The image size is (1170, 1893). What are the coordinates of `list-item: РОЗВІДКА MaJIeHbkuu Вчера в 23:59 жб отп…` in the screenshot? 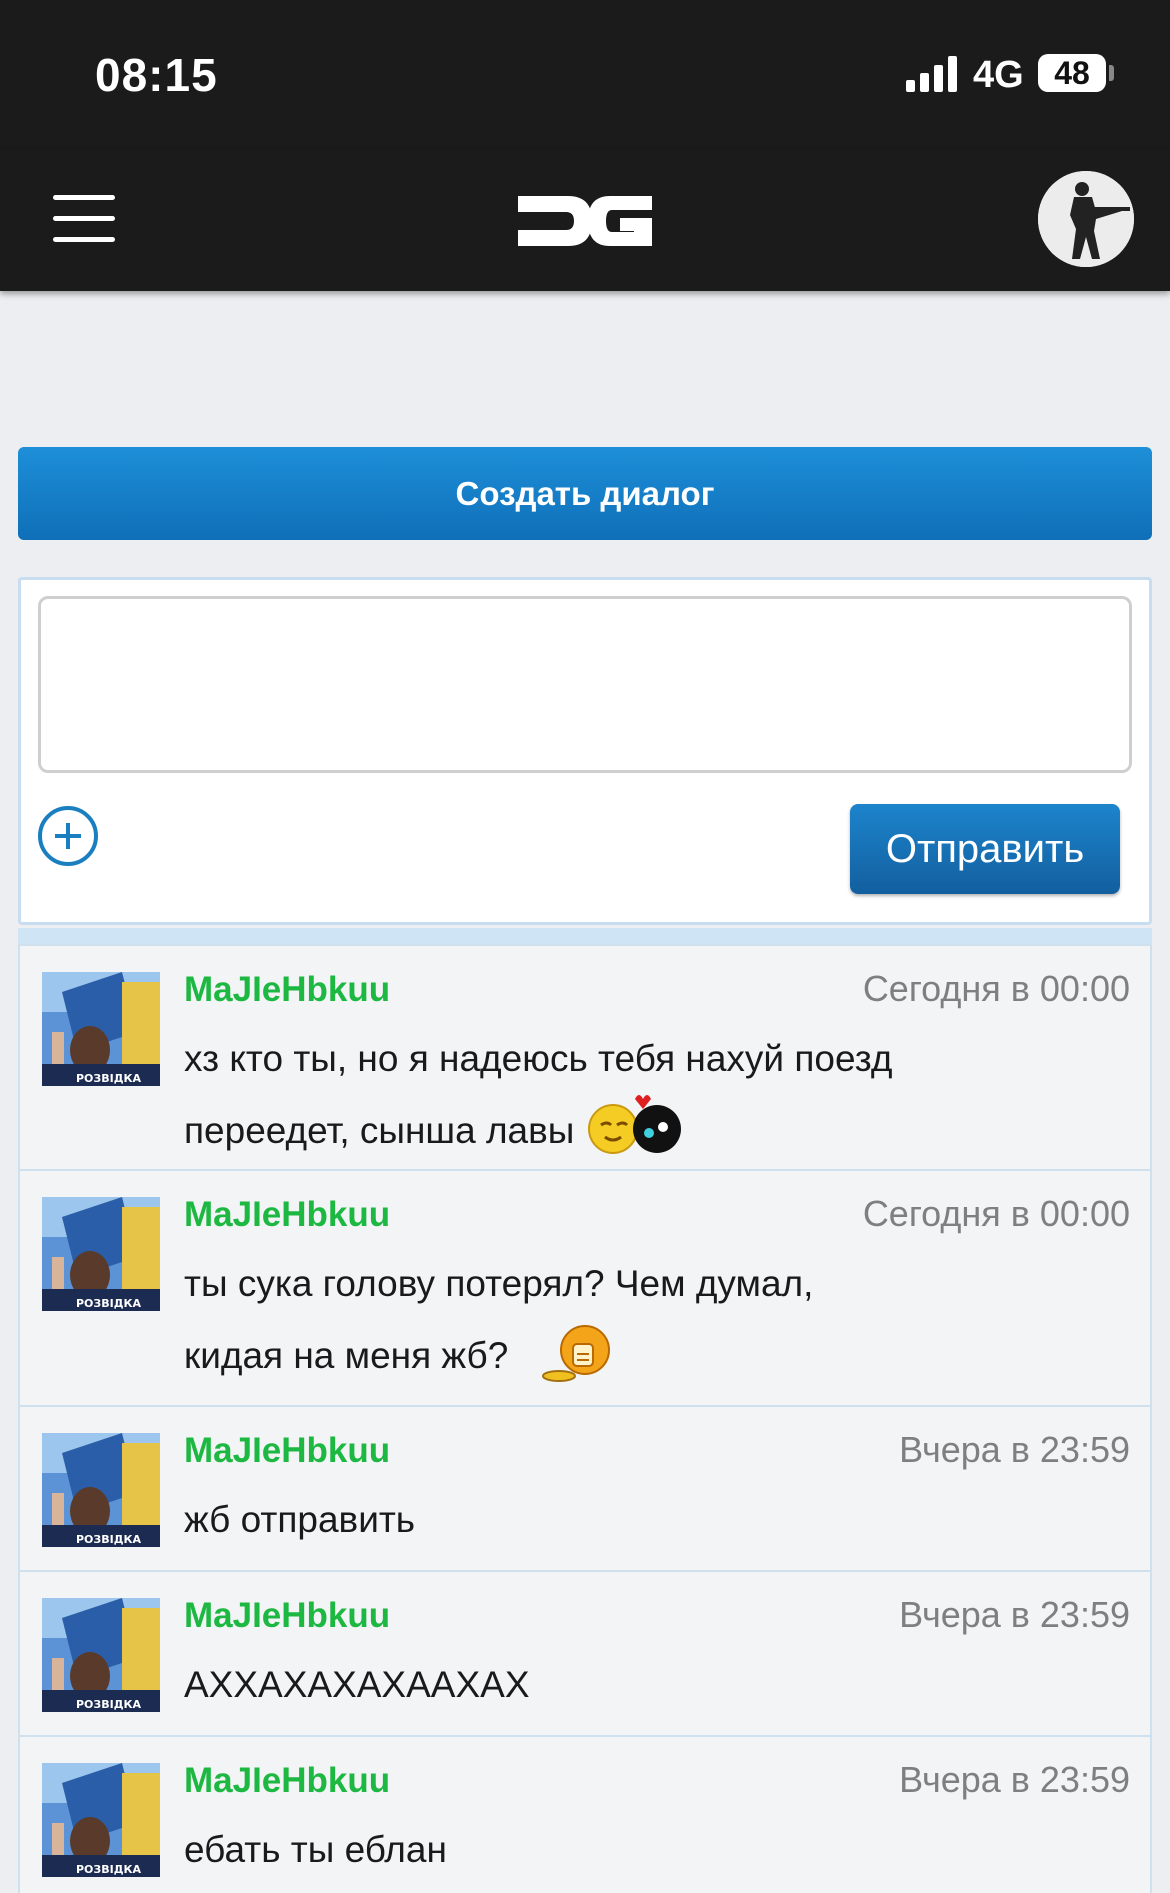 It's located at (585, 1489).